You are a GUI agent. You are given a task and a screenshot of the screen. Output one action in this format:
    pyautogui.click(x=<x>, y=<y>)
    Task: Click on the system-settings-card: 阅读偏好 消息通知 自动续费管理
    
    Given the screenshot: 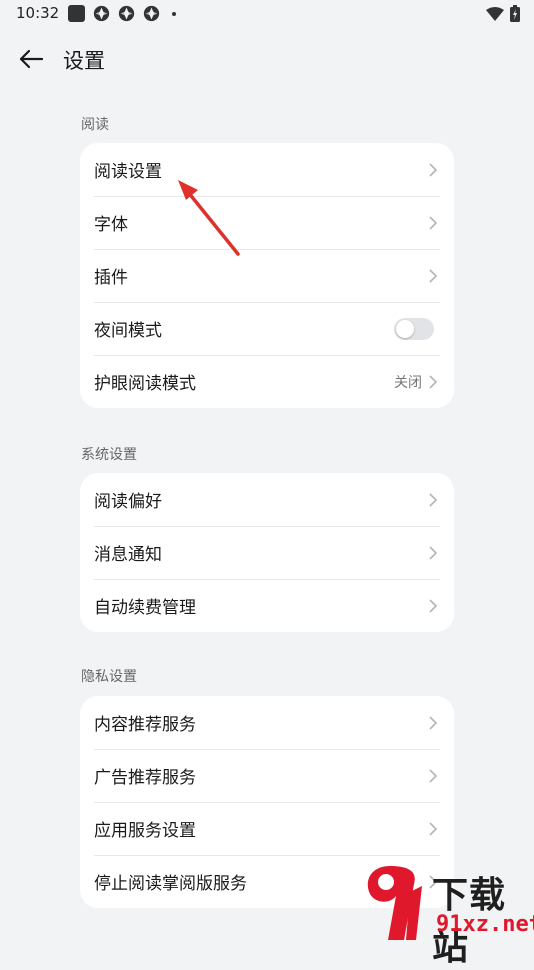 What is the action you would take?
    pyautogui.click(x=267, y=552)
    